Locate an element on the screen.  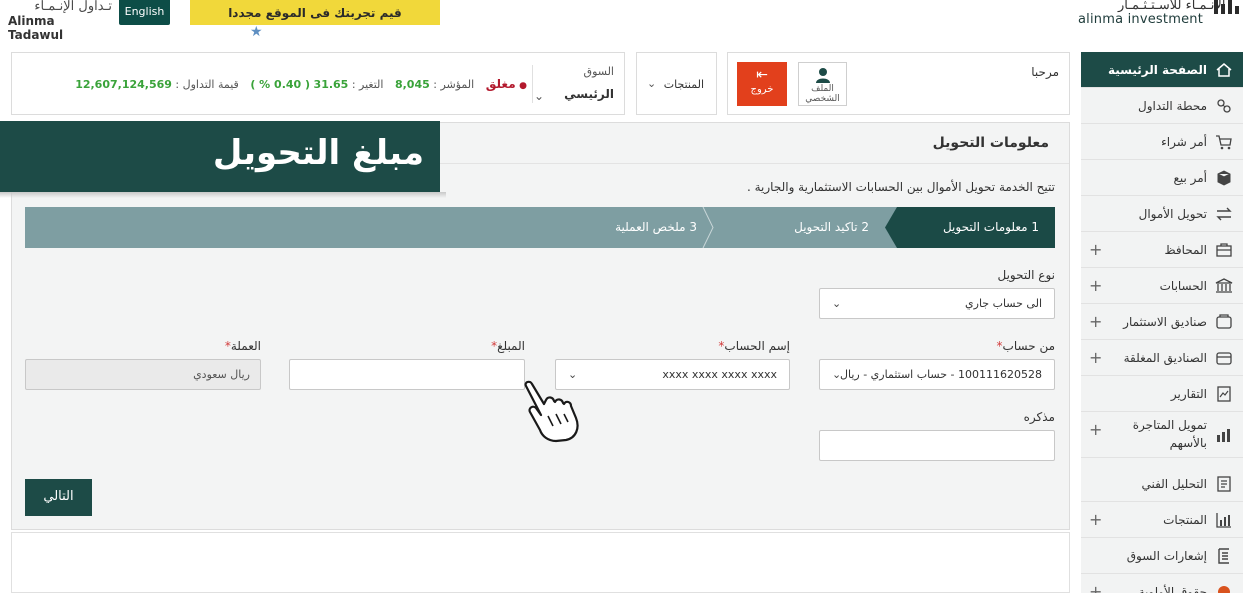
analysis-icon is located at coordinates (1224, 484).